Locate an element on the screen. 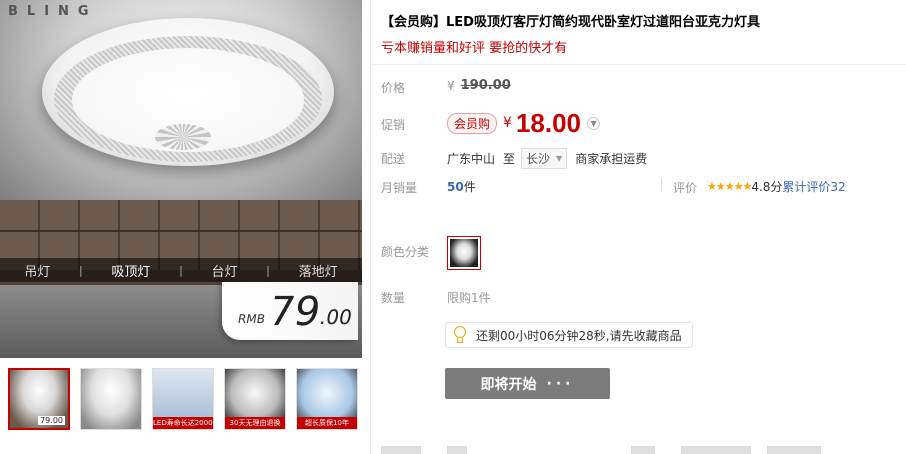  ship-to-word: 至 is located at coordinates (509, 159).